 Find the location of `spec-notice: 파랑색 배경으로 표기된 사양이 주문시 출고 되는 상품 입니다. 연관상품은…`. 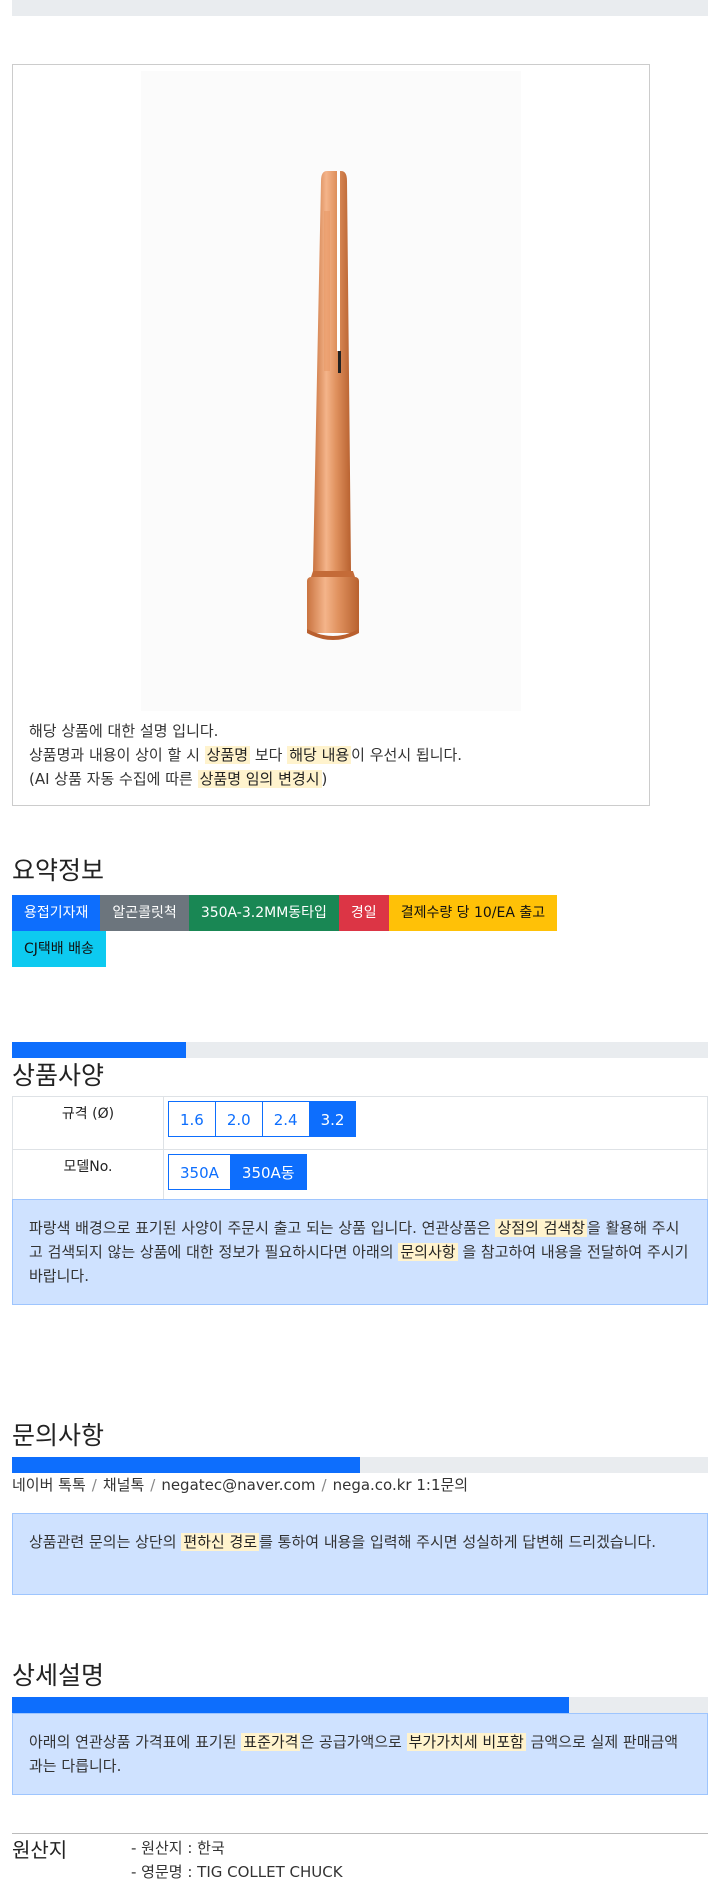

spec-notice: 파랑색 배경으로 표기된 사양이 주문시 출고 되는 상품 입니다. 연관상품은… is located at coordinates (360, 1252).